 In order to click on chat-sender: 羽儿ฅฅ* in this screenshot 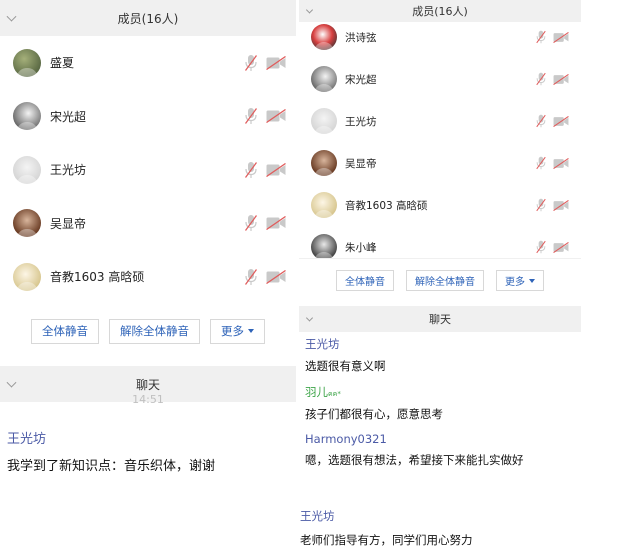, I will do `click(443, 392)`.